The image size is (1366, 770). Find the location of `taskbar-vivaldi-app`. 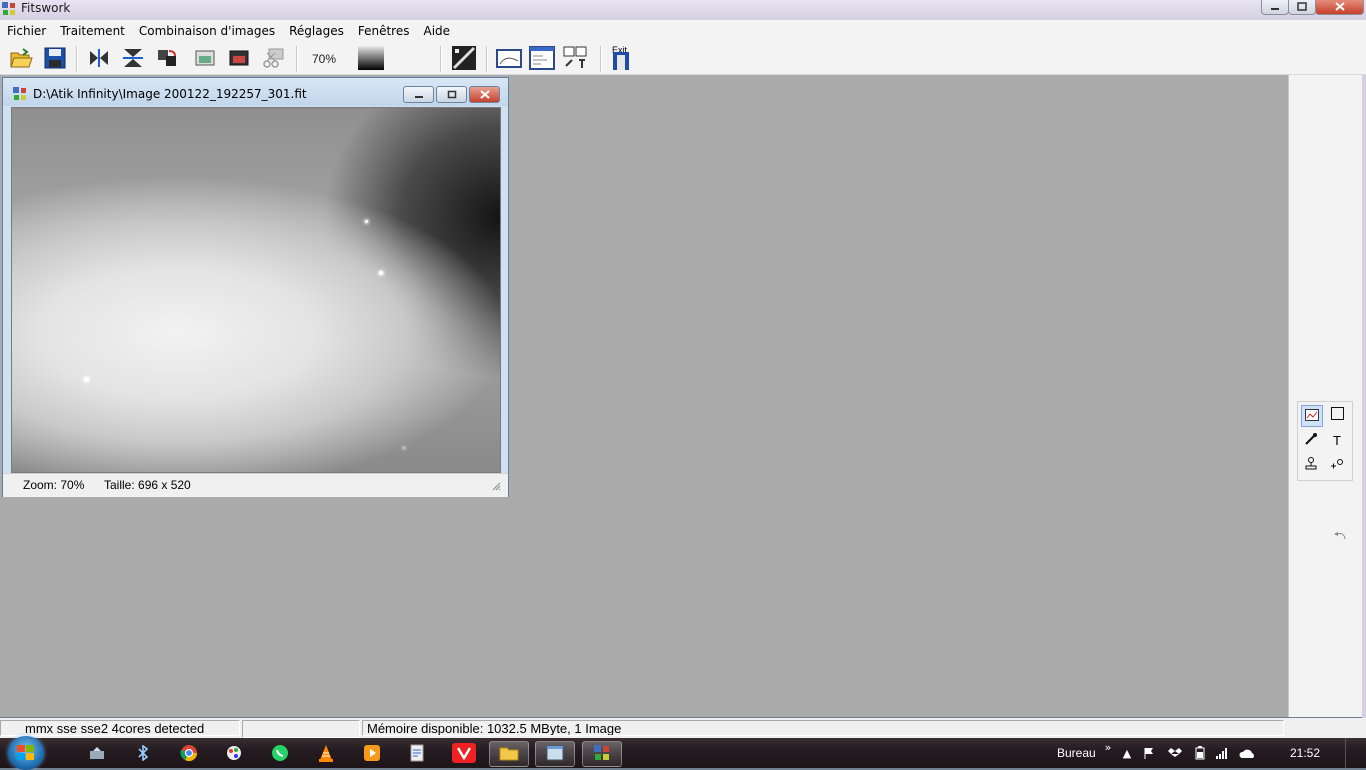

taskbar-vivaldi-app is located at coordinates (464, 754).